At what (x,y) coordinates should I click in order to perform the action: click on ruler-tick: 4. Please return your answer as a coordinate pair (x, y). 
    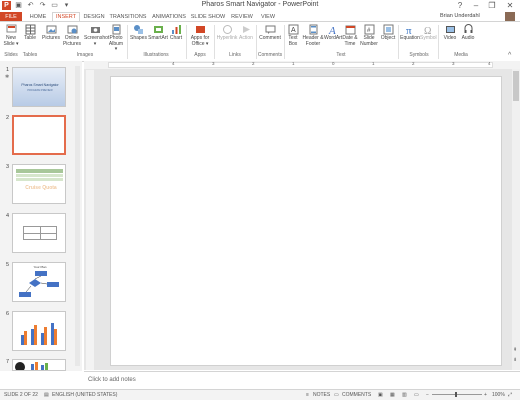
    Looking at the image, I should click on (173, 63).